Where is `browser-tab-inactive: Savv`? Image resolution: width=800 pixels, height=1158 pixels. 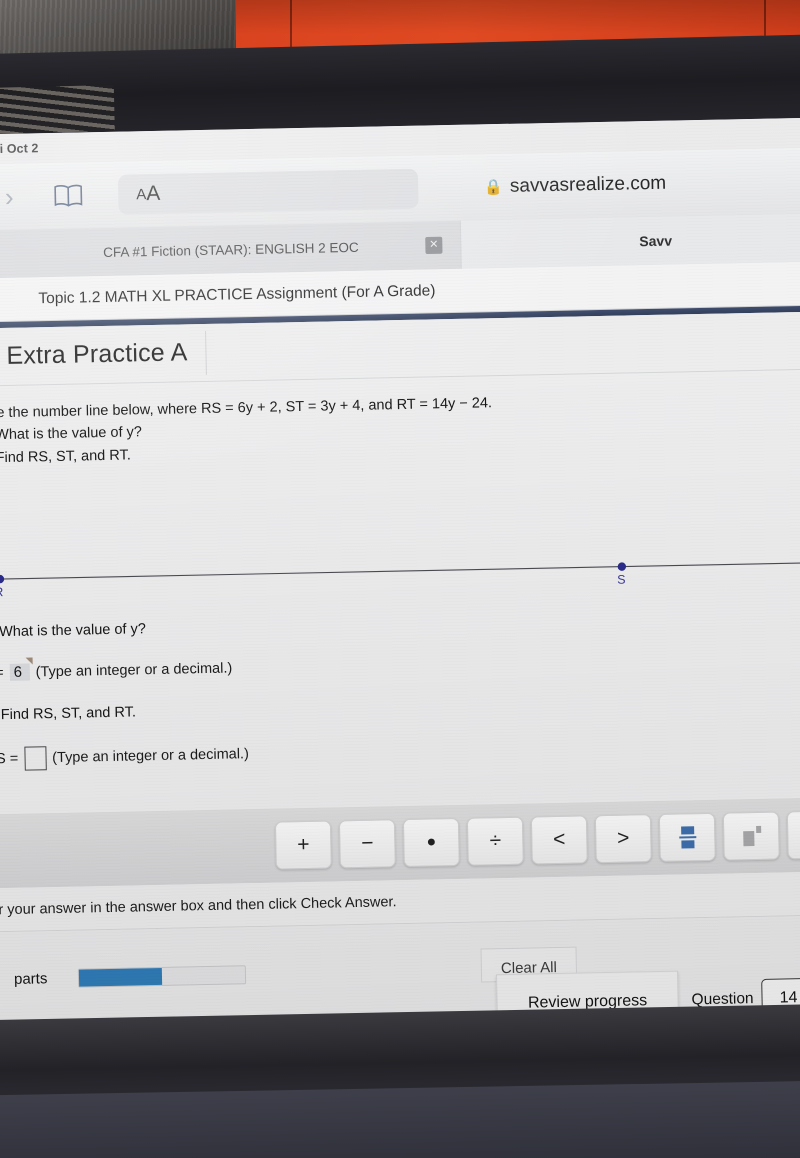 browser-tab-inactive: Savv is located at coordinates (630, 240).